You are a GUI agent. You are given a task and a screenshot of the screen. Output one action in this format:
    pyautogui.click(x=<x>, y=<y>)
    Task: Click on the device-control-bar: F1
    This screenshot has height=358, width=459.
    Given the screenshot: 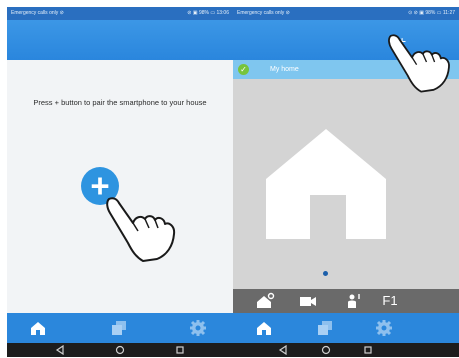 What is the action you would take?
    pyautogui.click(x=346, y=301)
    